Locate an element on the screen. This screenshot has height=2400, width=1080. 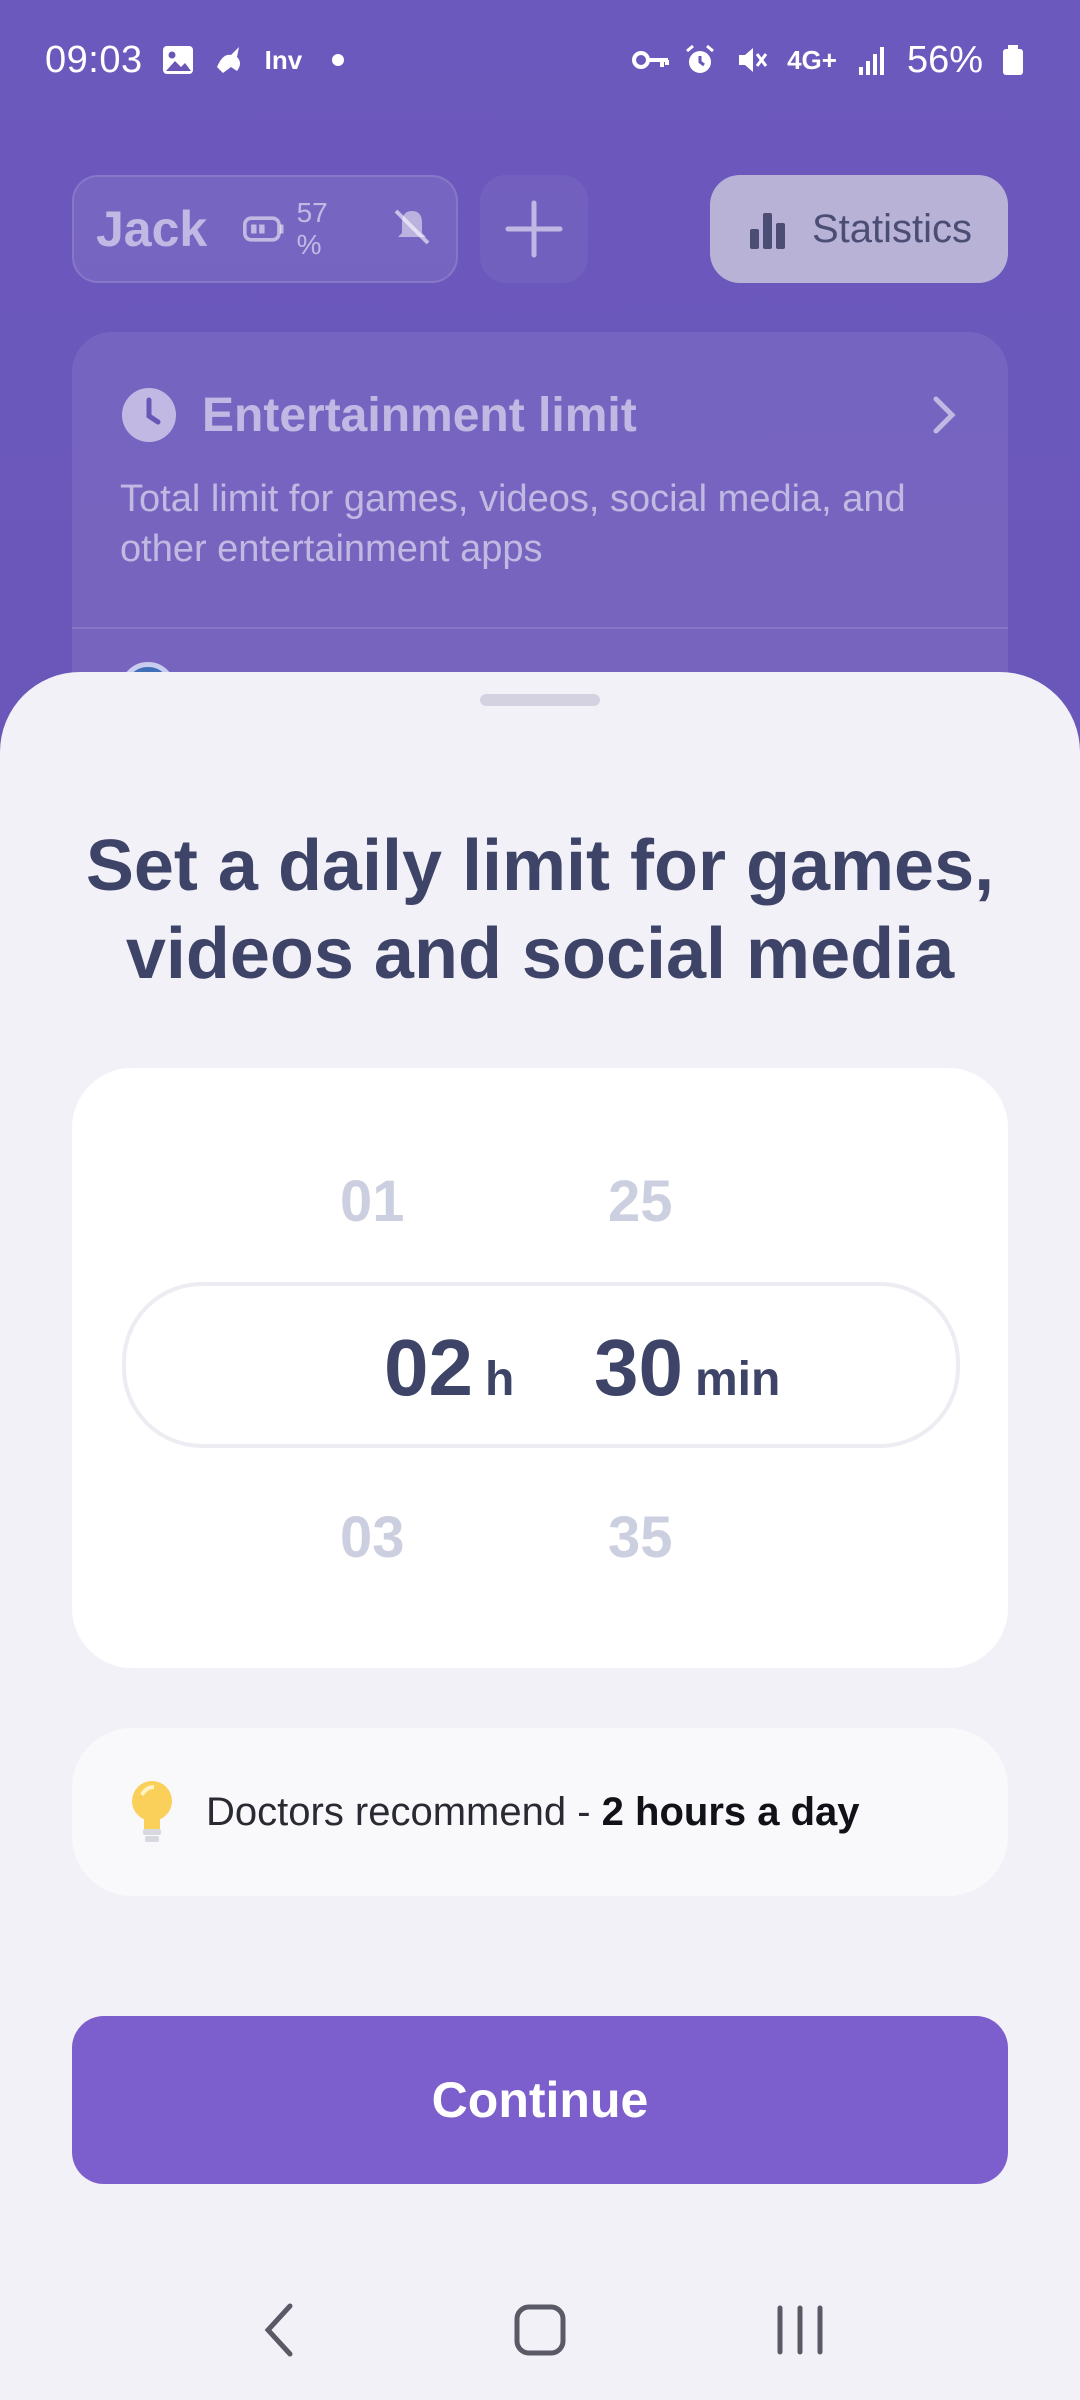
signal-icon is located at coordinates (872, 60).